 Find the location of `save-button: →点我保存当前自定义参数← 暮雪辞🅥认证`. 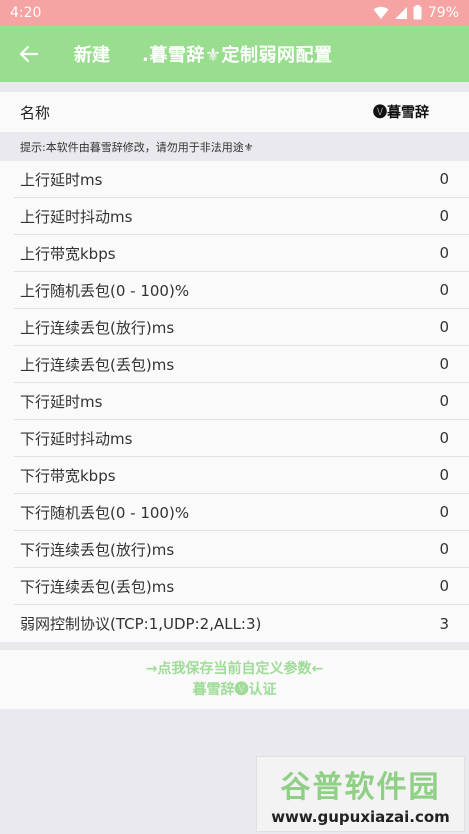

save-button: →点我保存当前自定义参数← 暮雪辞🅥认证 is located at coordinates (234, 679).